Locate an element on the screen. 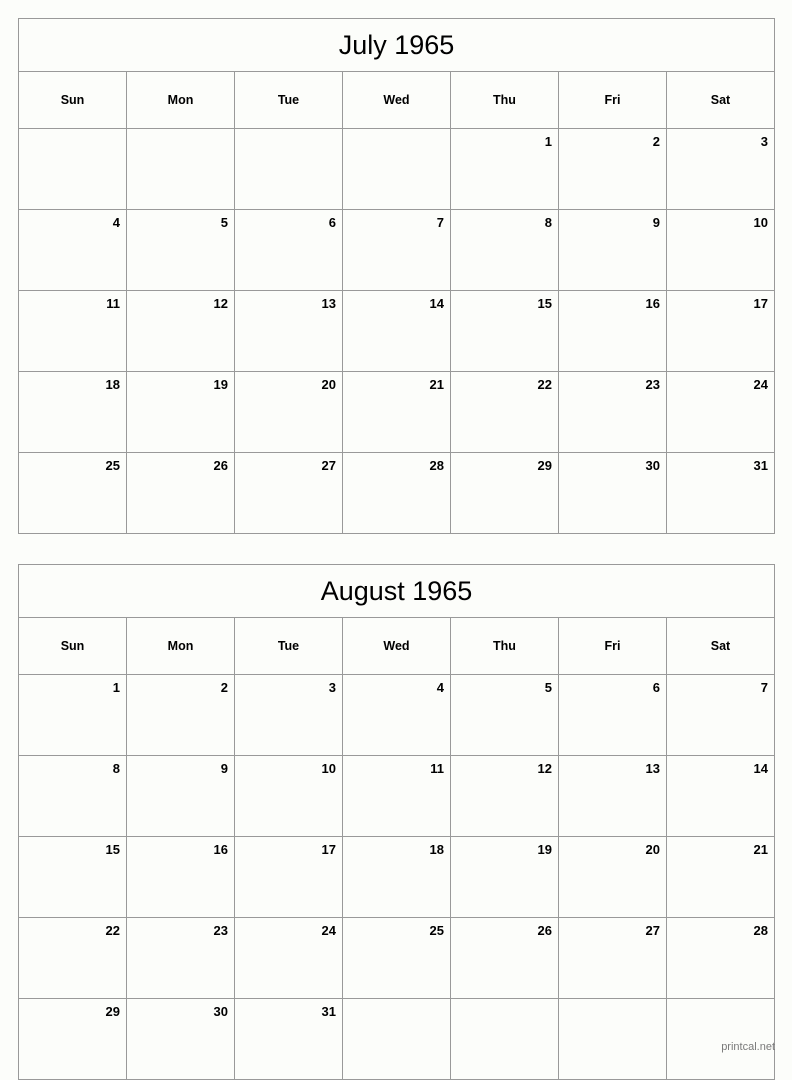 The height and width of the screenshot is (1080, 792). week-row: 15 16 17 18 19 20 21 is located at coordinates (396, 877).